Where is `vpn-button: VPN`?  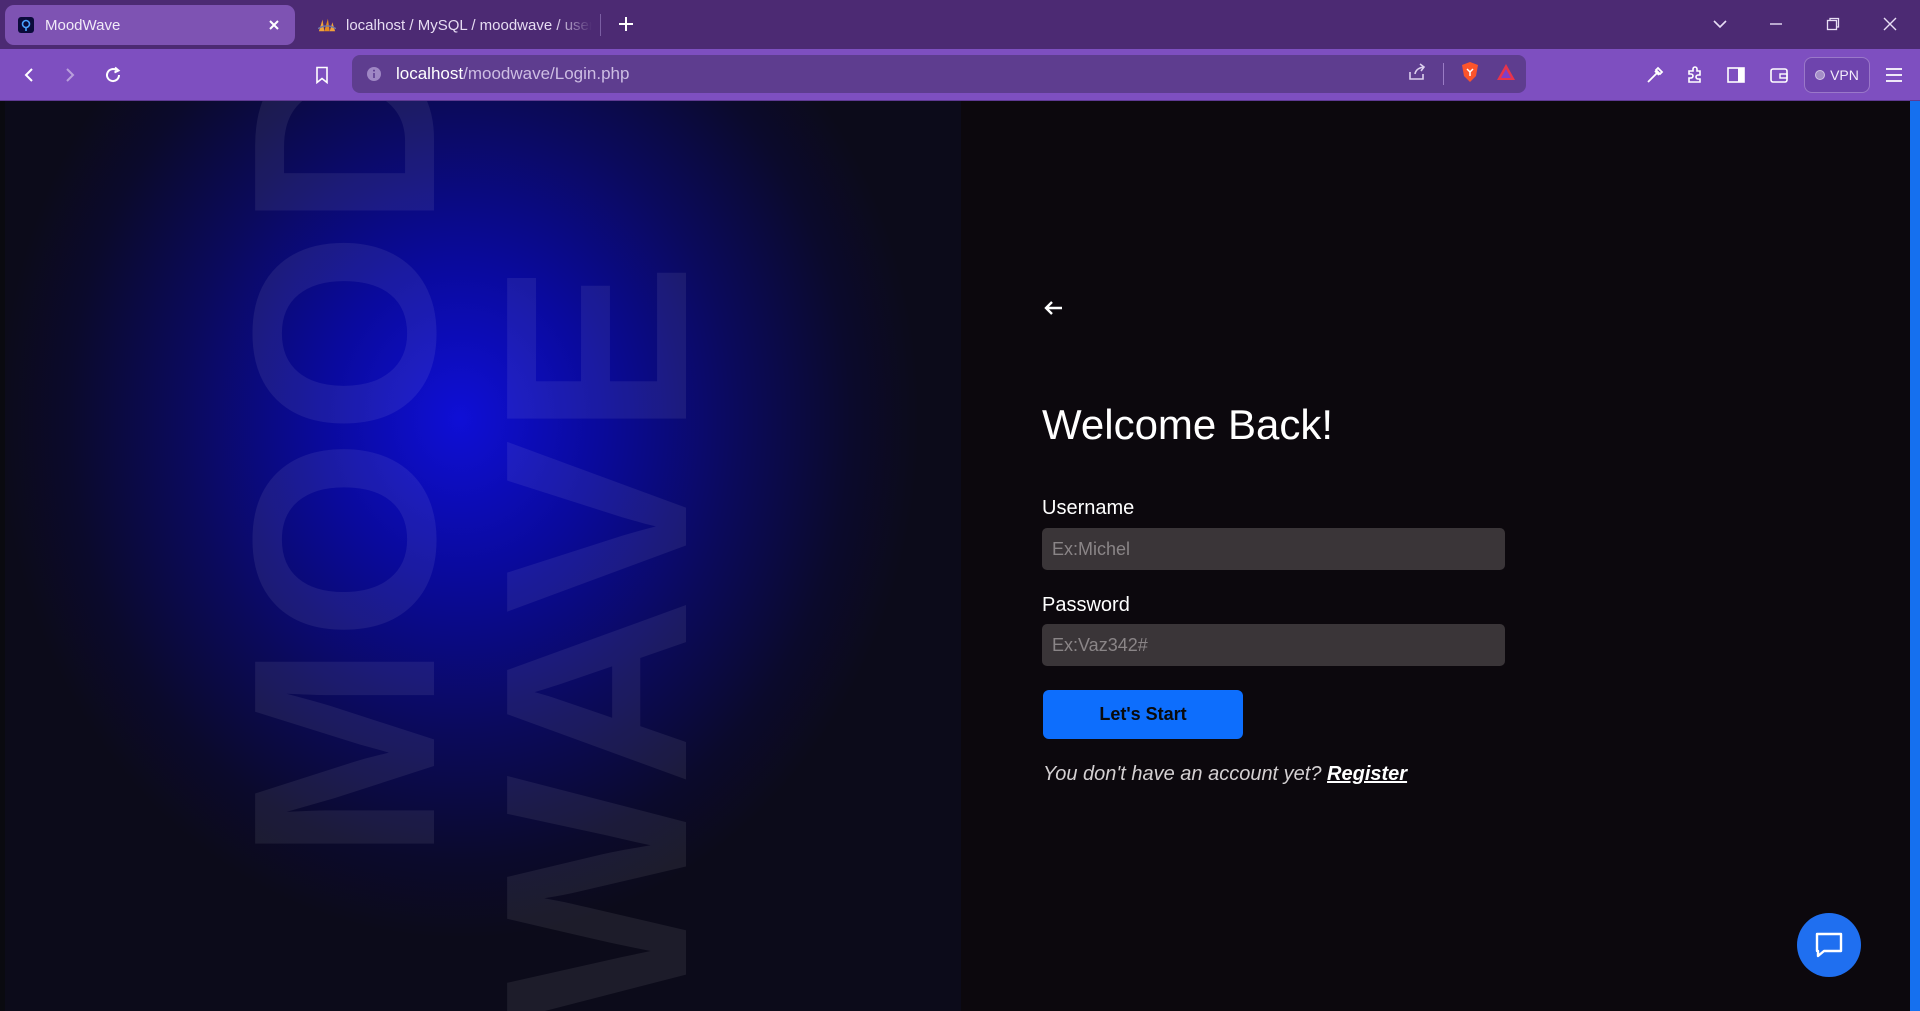 vpn-button: VPN is located at coordinates (1837, 75).